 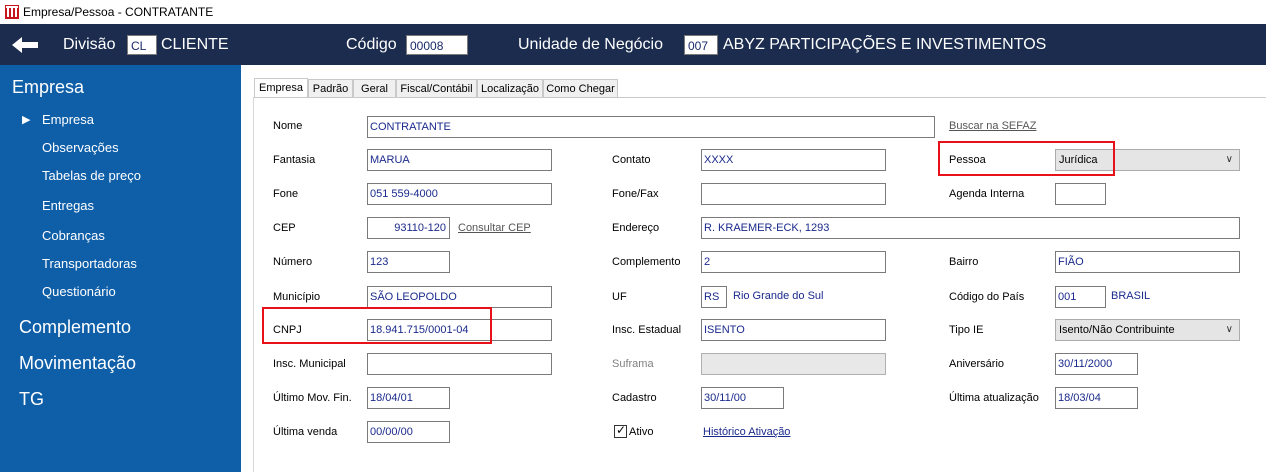 I want to click on tab-fiscal-contabil: Fiscal/Contábil, so click(x=436, y=88).